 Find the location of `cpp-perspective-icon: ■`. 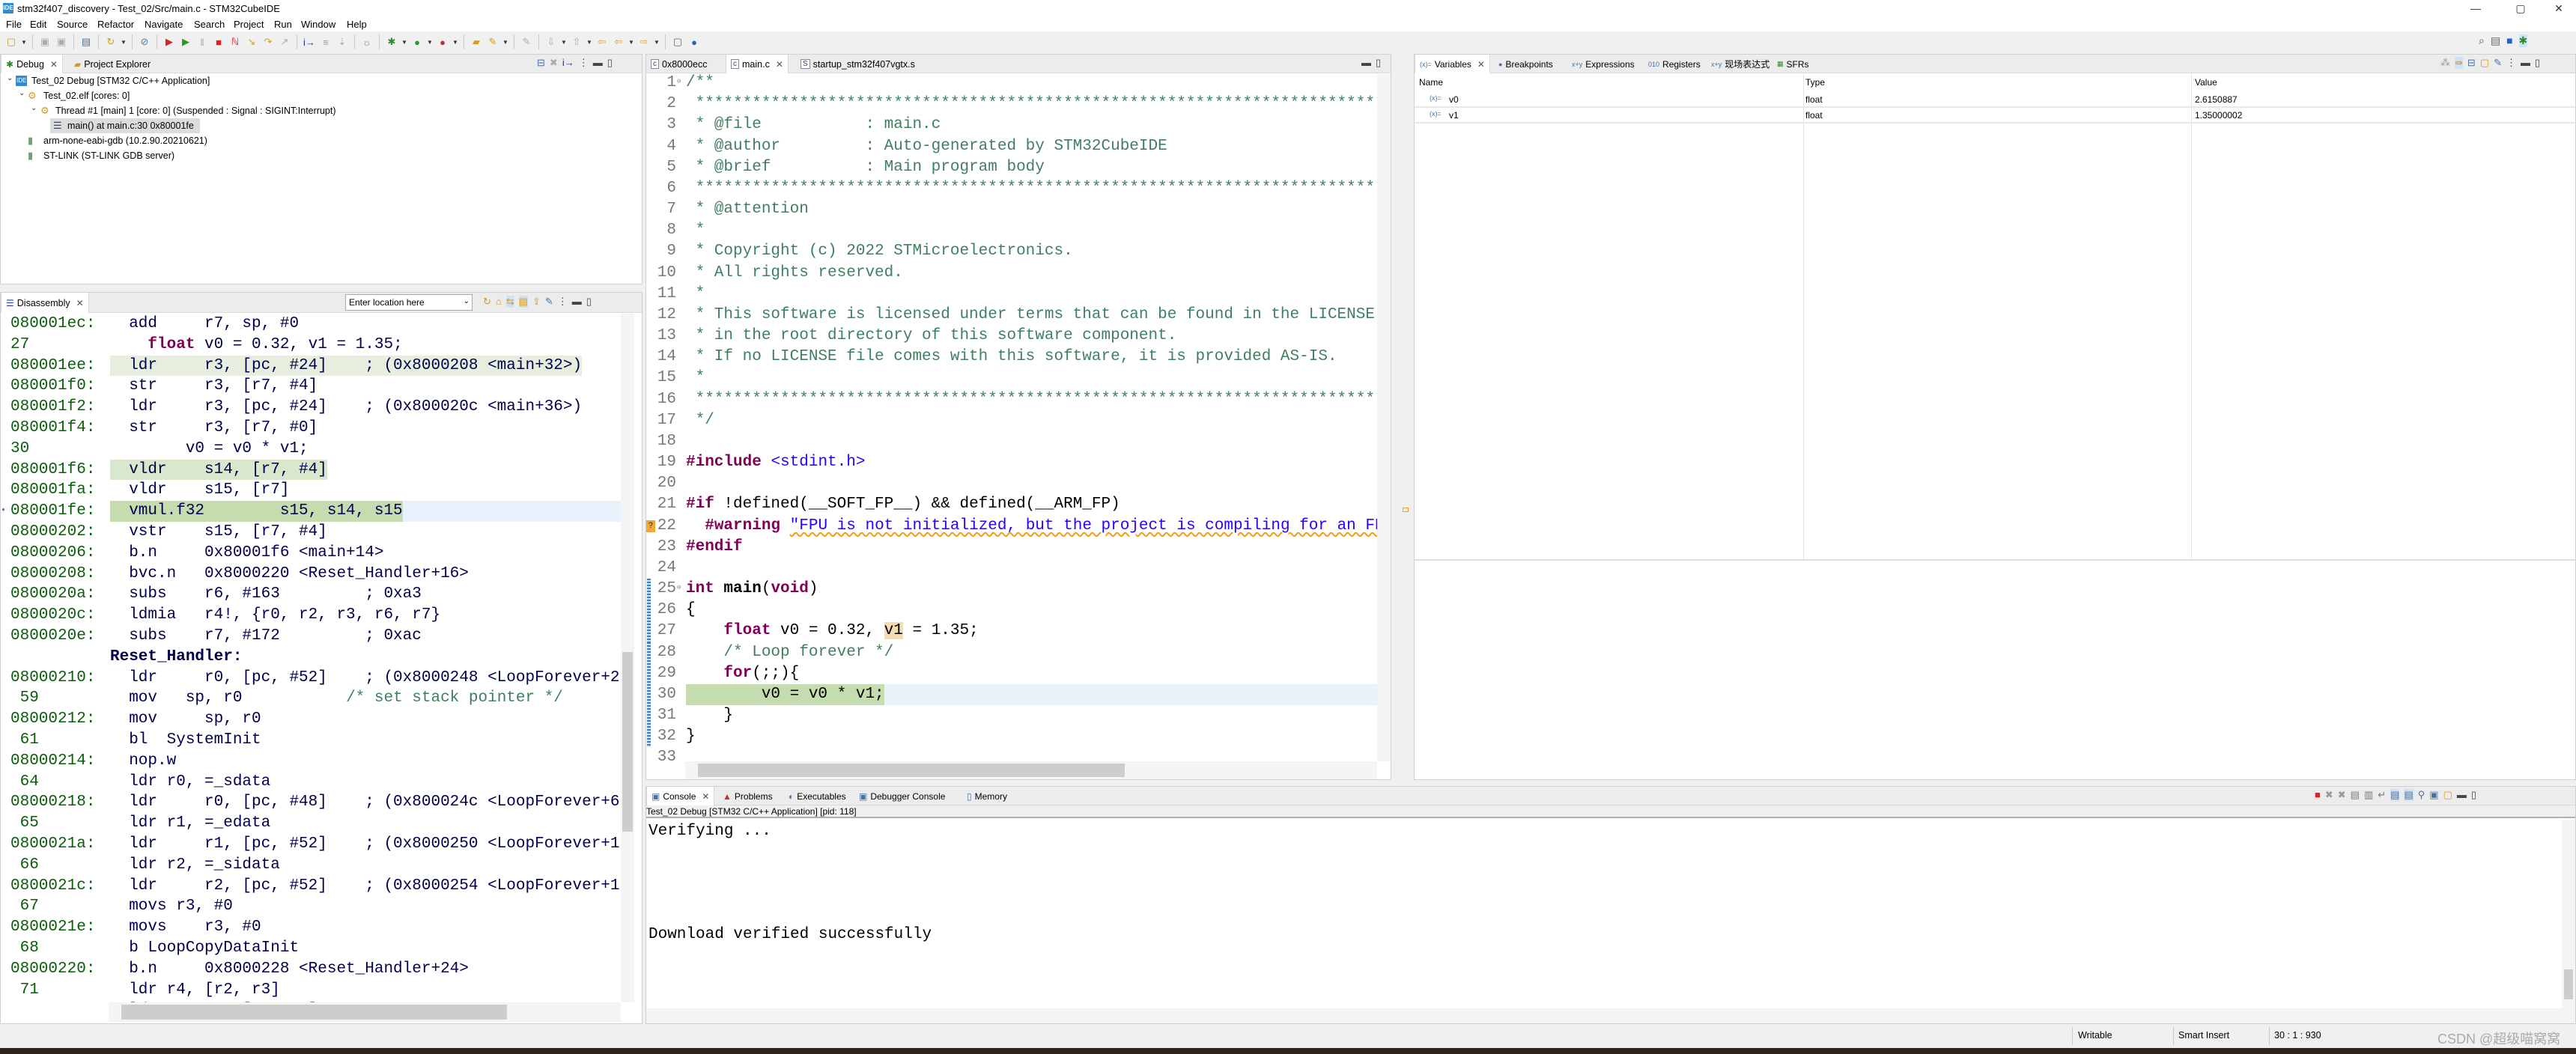

cpp-perspective-icon: ■ is located at coordinates (2509, 40).